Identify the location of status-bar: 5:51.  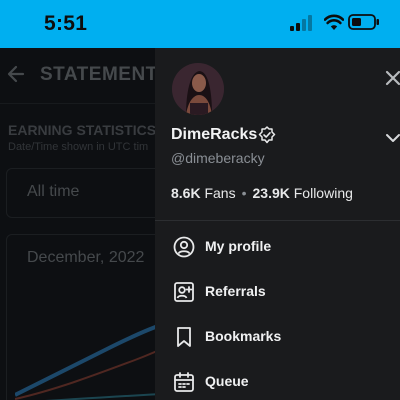
(200, 24).